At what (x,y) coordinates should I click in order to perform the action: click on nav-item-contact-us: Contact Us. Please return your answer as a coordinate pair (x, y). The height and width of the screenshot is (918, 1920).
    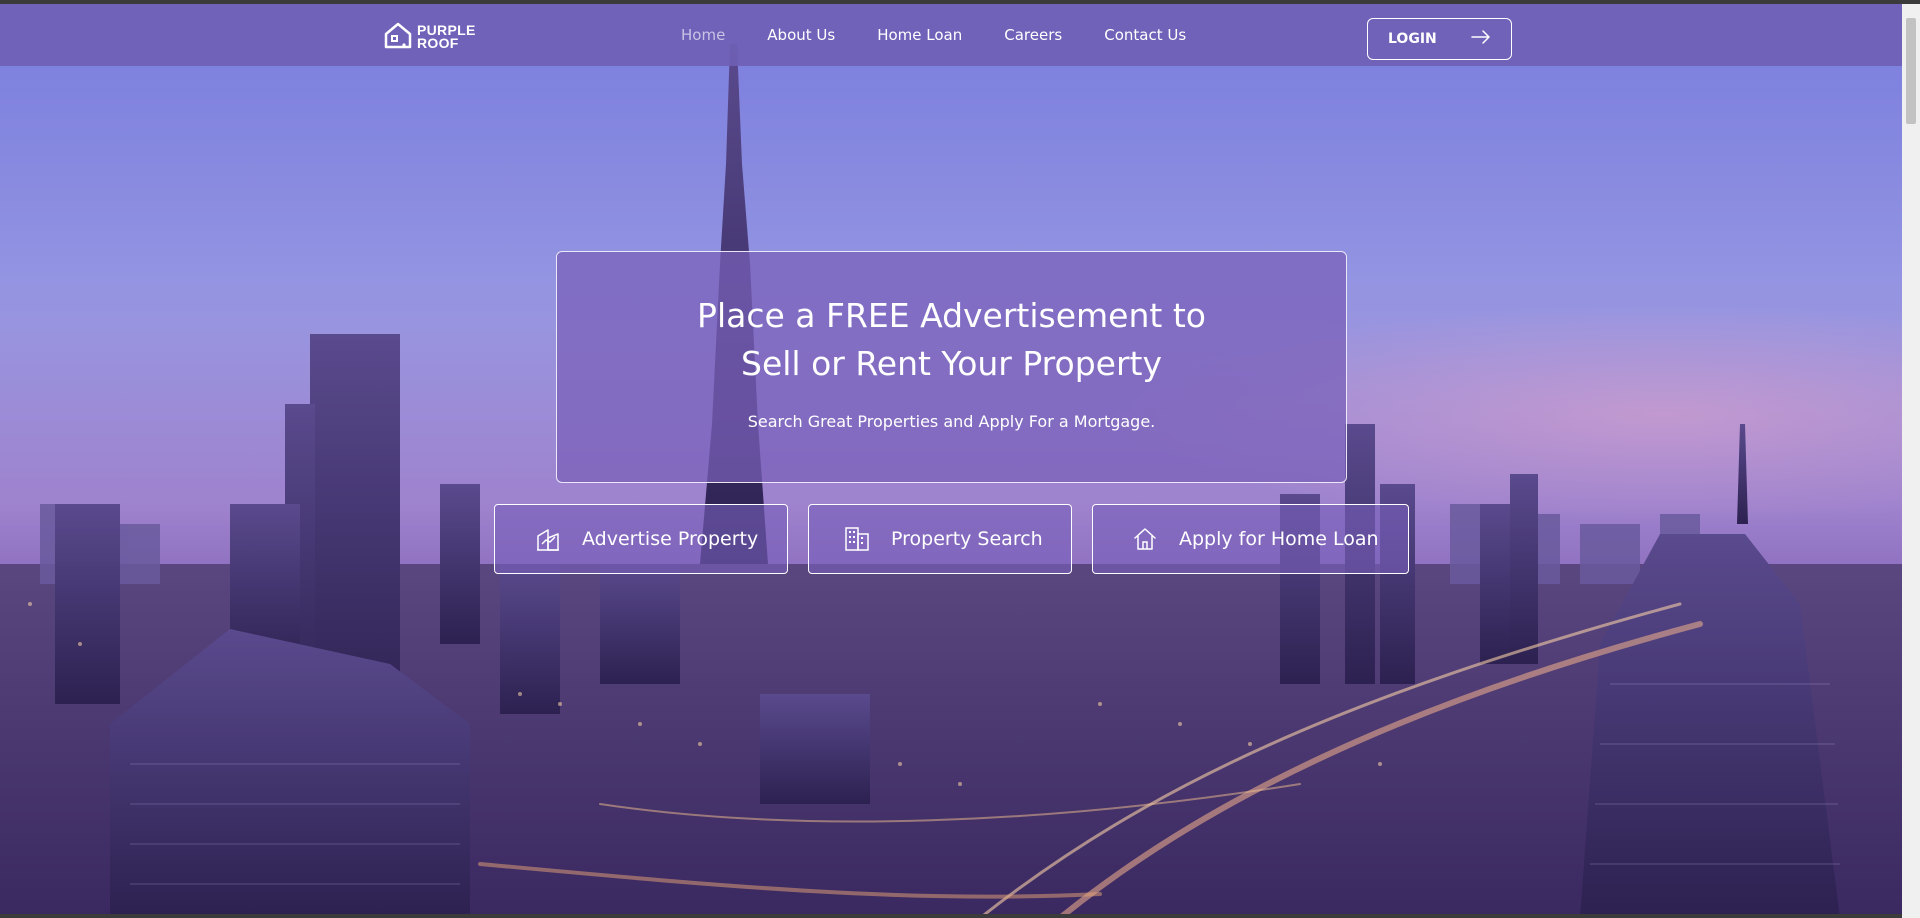
    Looking at the image, I should click on (1145, 35).